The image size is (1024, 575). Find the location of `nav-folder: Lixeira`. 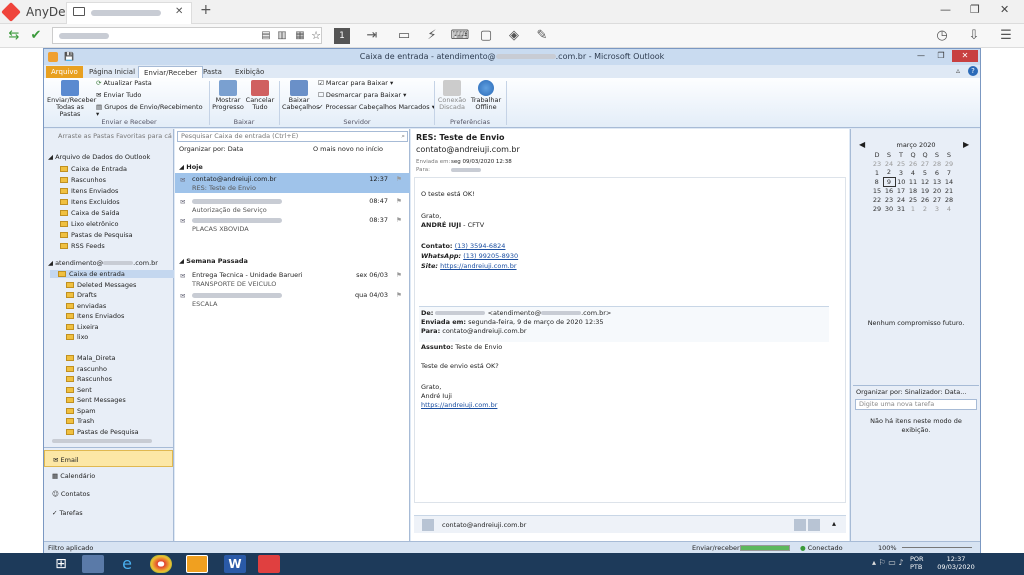

nav-folder: Lixeira is located at coordinates (82, 327).